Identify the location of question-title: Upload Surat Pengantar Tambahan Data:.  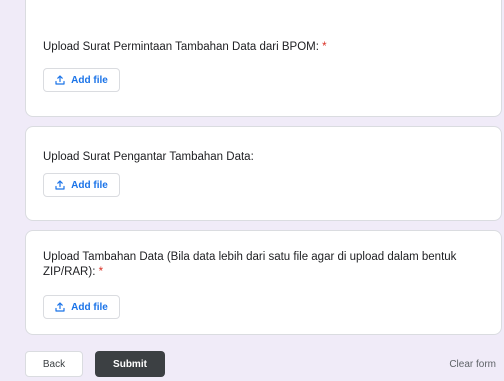
(263, 157).